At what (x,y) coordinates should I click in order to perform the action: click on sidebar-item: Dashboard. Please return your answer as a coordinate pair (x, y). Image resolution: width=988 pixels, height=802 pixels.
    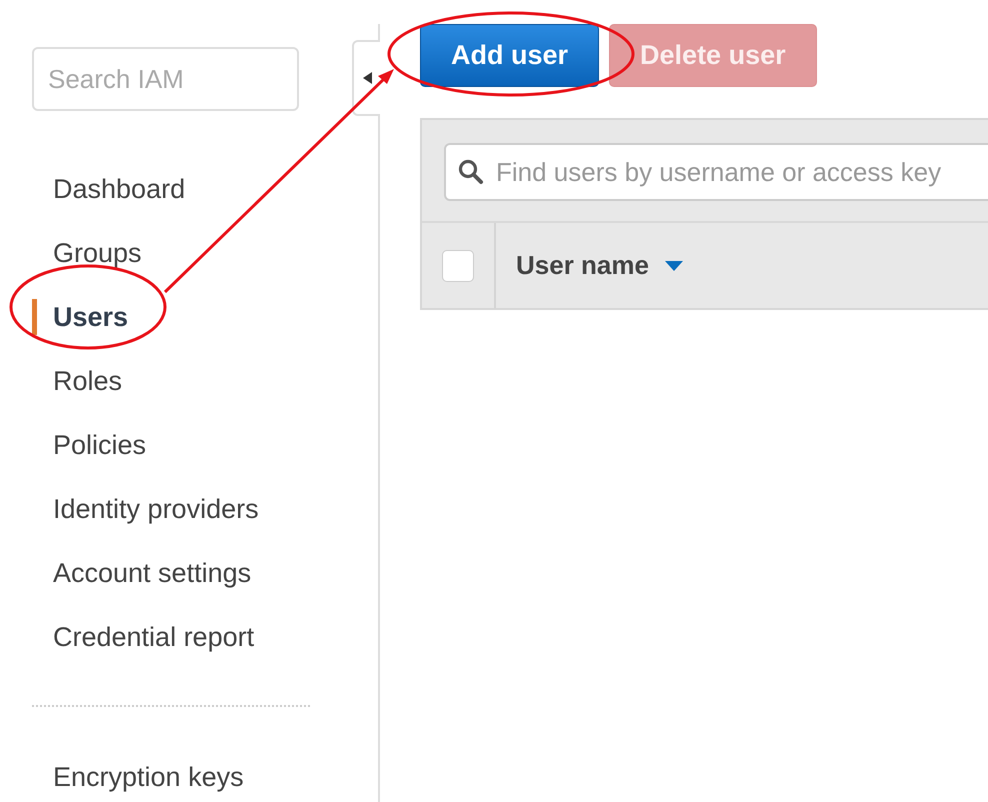
    Looking at the image, I should click on (189, 189).